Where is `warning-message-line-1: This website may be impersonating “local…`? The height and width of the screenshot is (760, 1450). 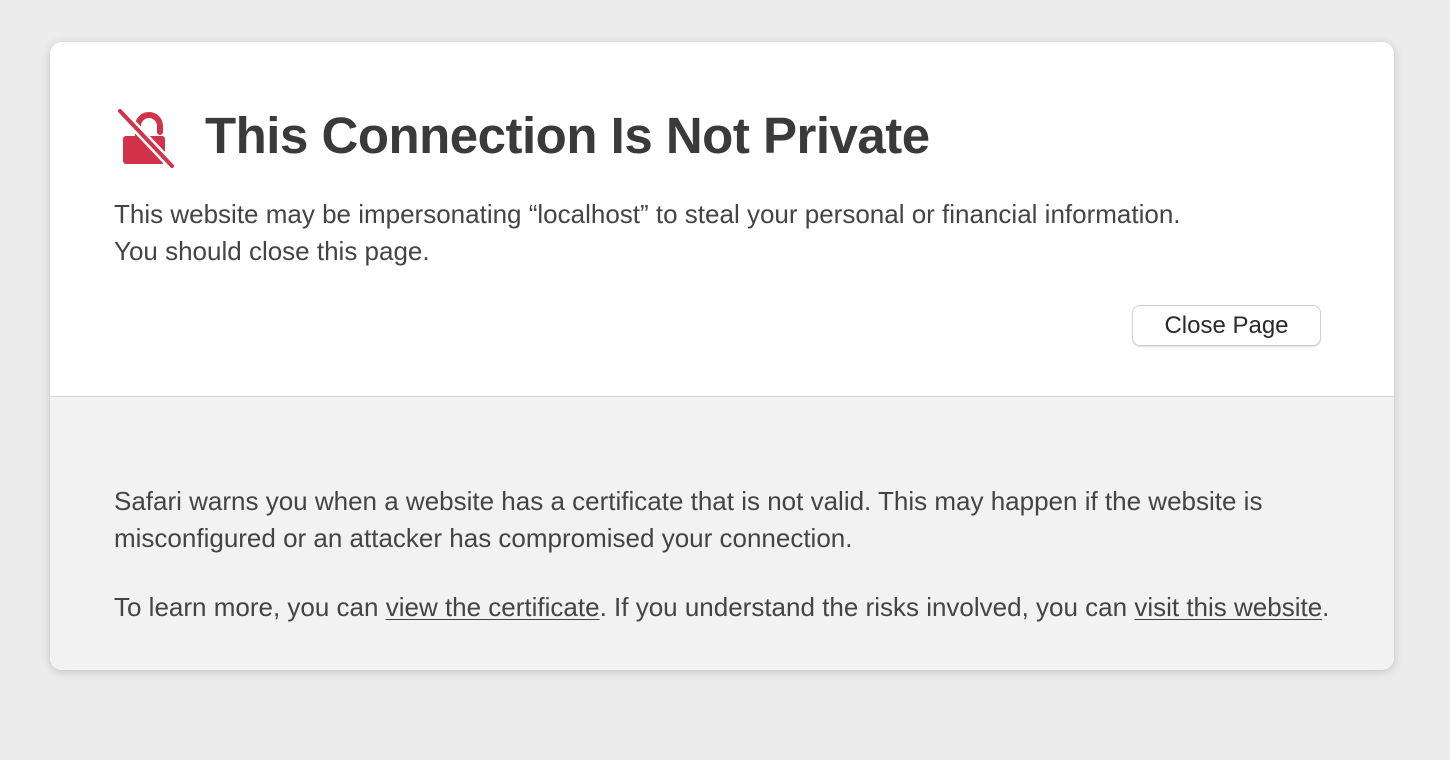 warning-message-line-1: This website may be impersonating “local… is located at coordinates (647, 214).